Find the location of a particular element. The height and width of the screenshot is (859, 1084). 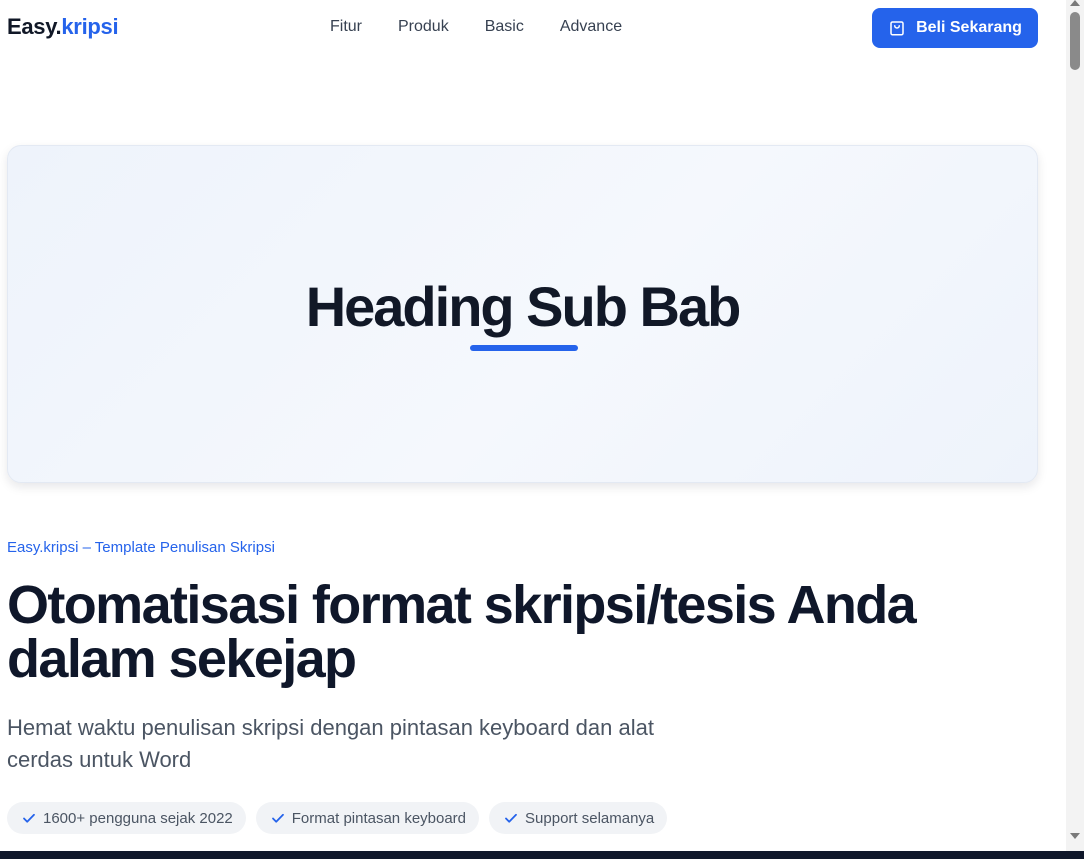

badge-support: Support selamanya is located at coordinates (578, 818).